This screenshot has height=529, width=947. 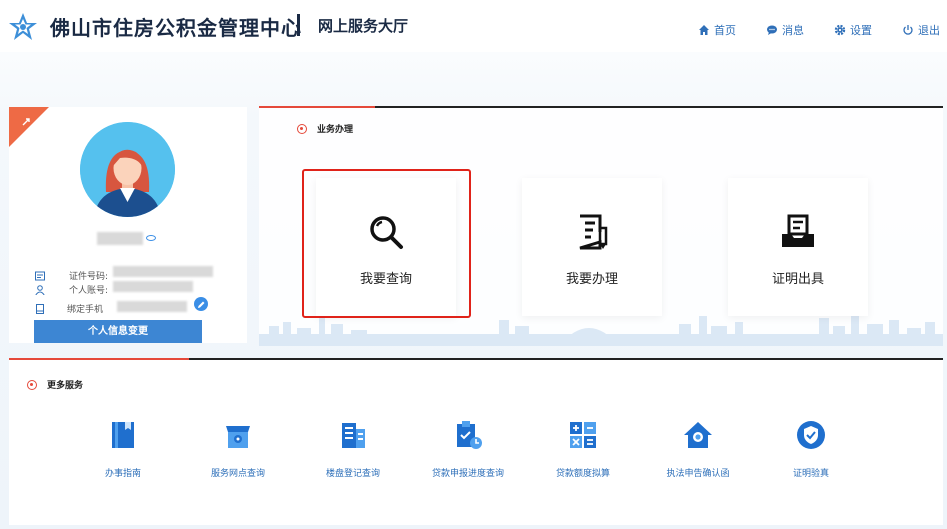 What do you see at coordinates (89, 277) in the screenshot?
I see `id-label: 证件号码:` at bounding box center [89, 277].